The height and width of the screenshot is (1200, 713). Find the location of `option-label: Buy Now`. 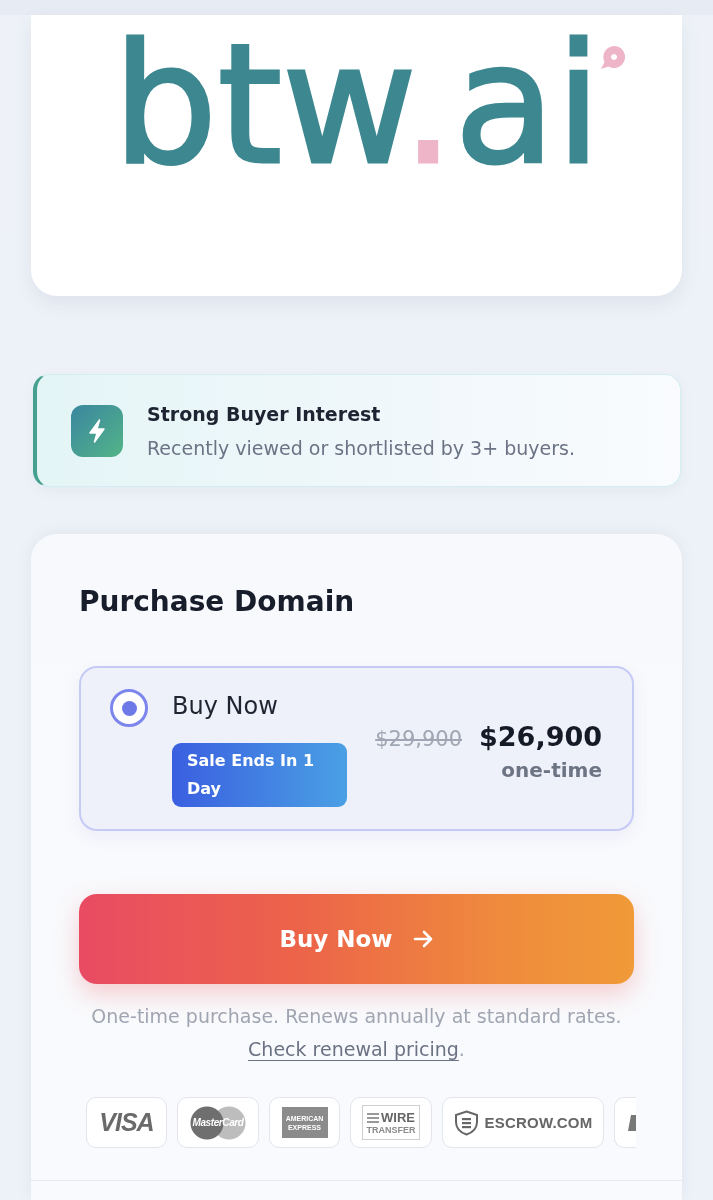

option-label: Buy Now is located at coordinates (225, 706).